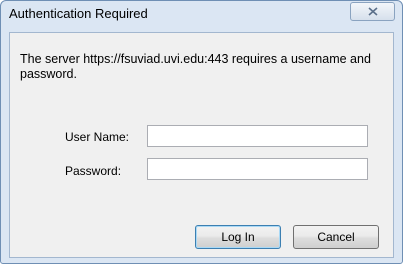 The width and height of the screenshot is (419, 265). Describe the element at coordinates (238, 237) in the screenshot. I see `login-button: Log In` at that location.